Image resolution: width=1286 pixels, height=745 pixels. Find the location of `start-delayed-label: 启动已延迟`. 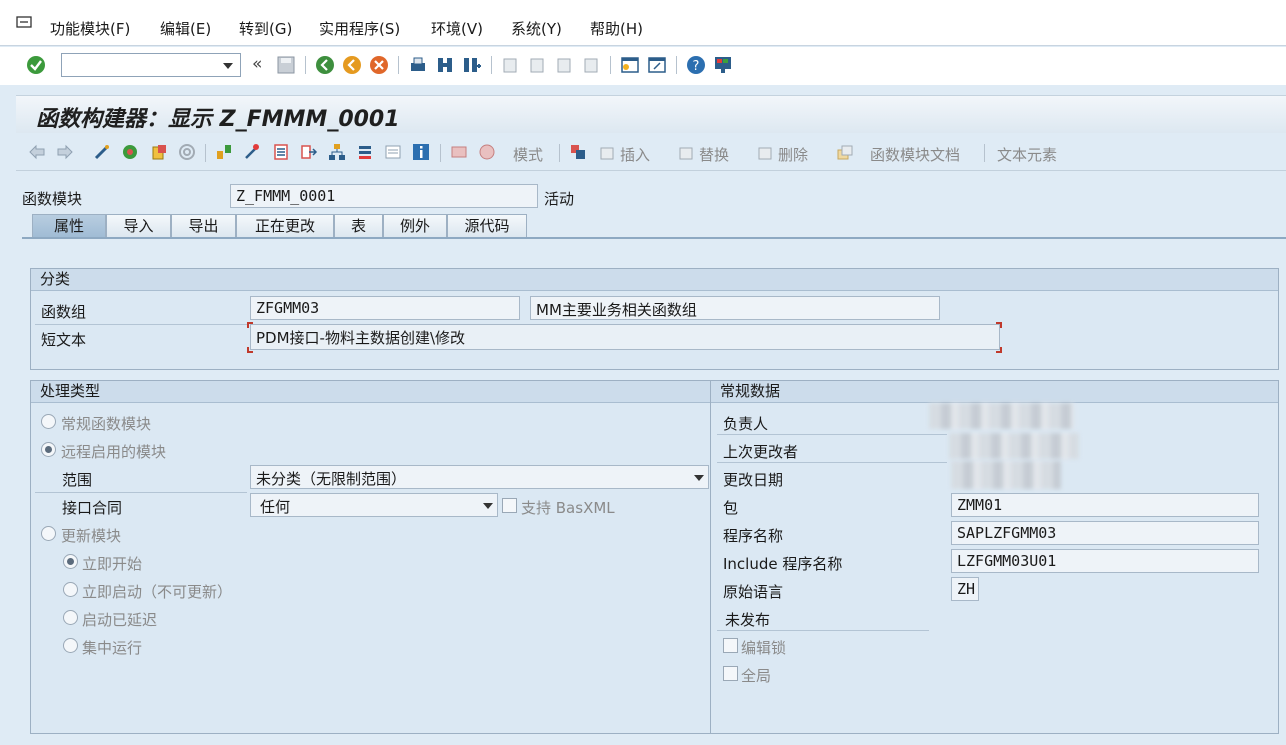

start-delayed-label: 启动已延迟 is located at coordinates (120, 620).